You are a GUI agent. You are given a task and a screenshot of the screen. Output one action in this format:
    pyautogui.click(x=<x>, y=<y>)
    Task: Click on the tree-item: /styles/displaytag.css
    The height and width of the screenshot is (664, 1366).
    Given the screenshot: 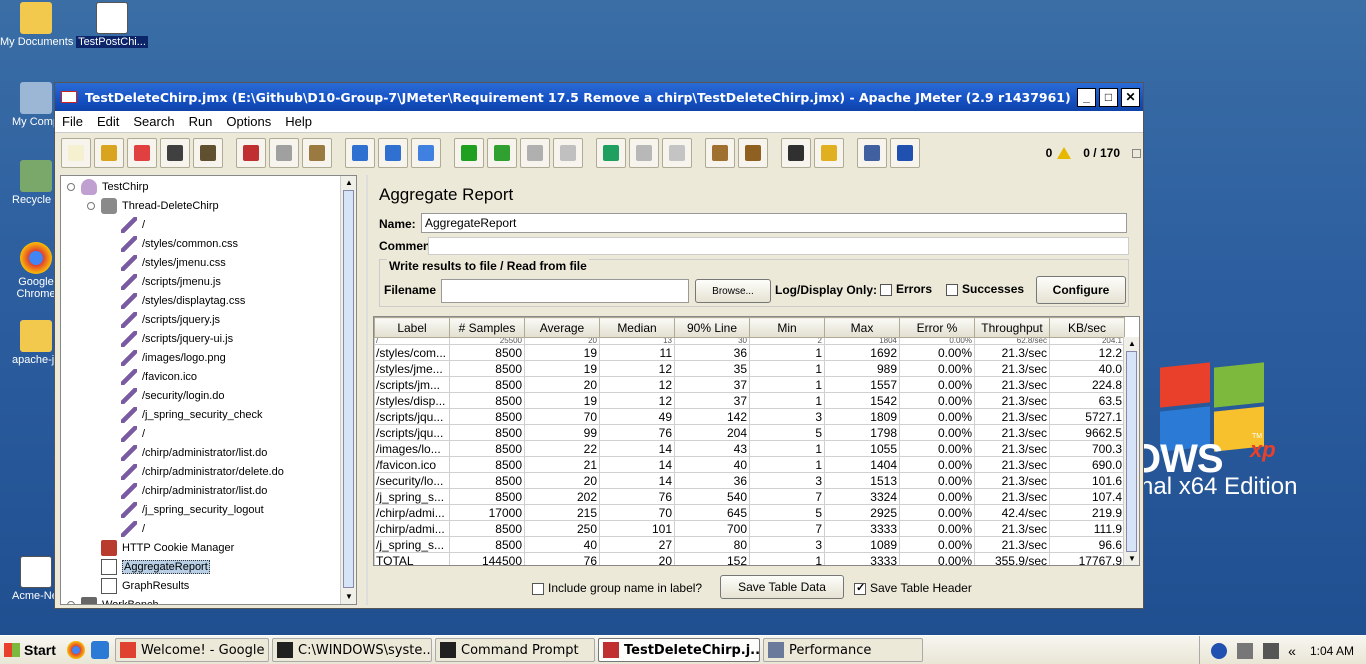 What is the action you would take?
    pyautogui.click(x=176, y=300)
    